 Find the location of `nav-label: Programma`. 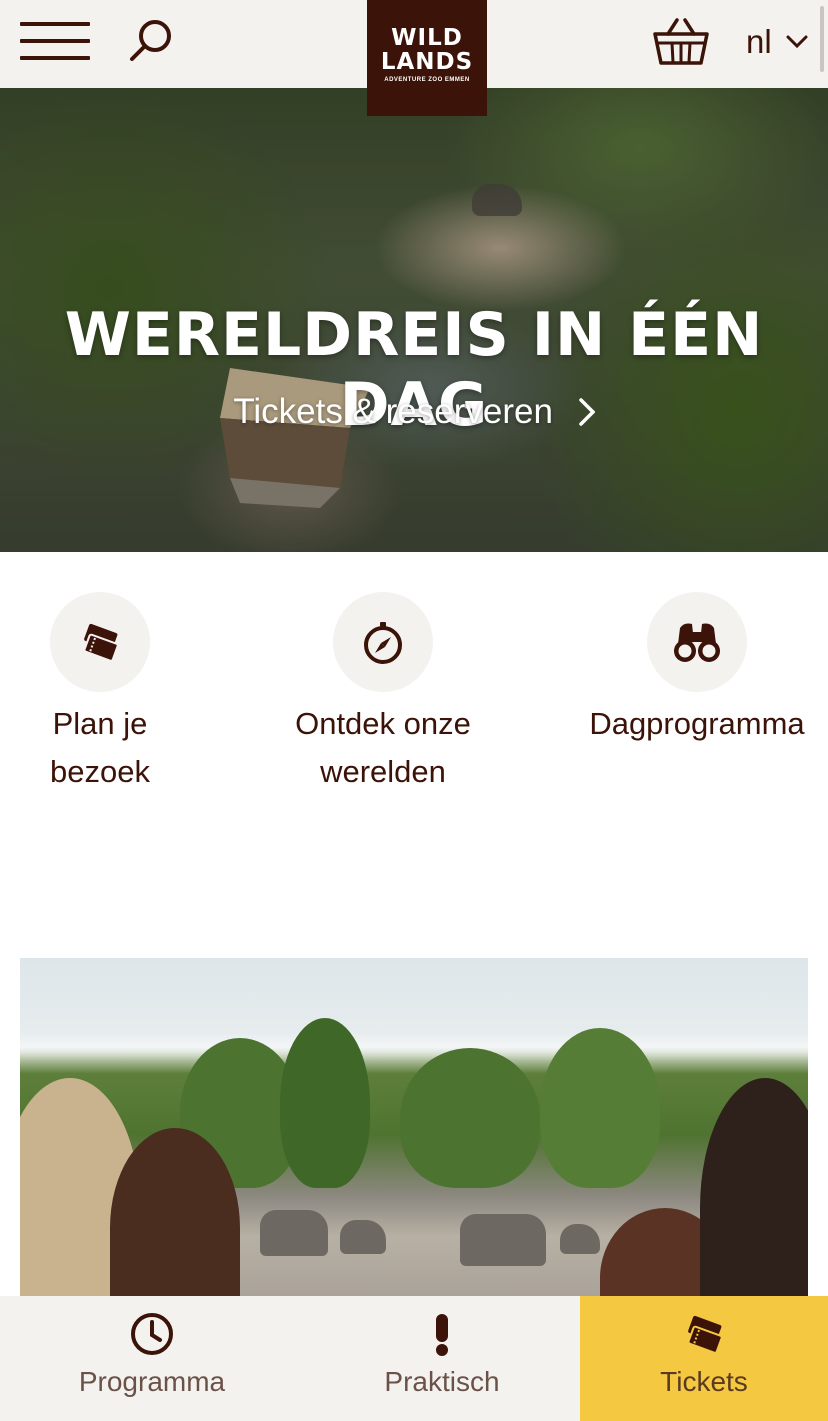

nav-label: Programma is located at coordinates (152, 1381).